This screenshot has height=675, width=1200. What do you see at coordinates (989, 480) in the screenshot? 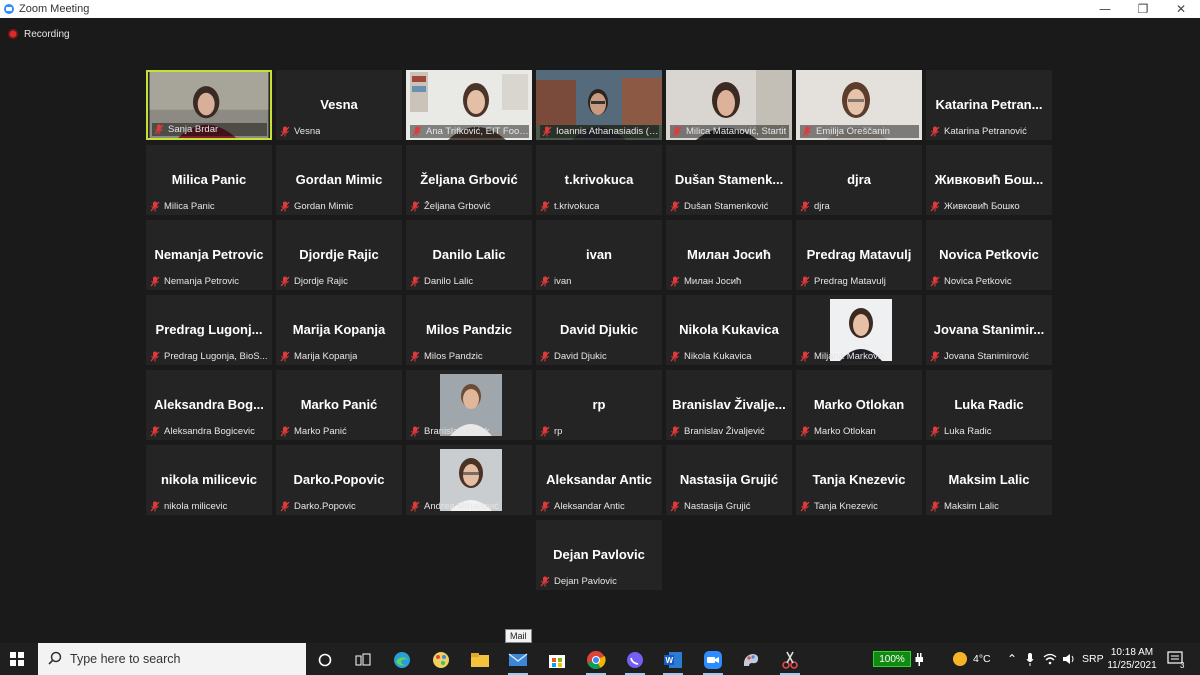
I see `participant-tile: Maksim Lalic Maksim Lalic` at bounding box center [989, 480].